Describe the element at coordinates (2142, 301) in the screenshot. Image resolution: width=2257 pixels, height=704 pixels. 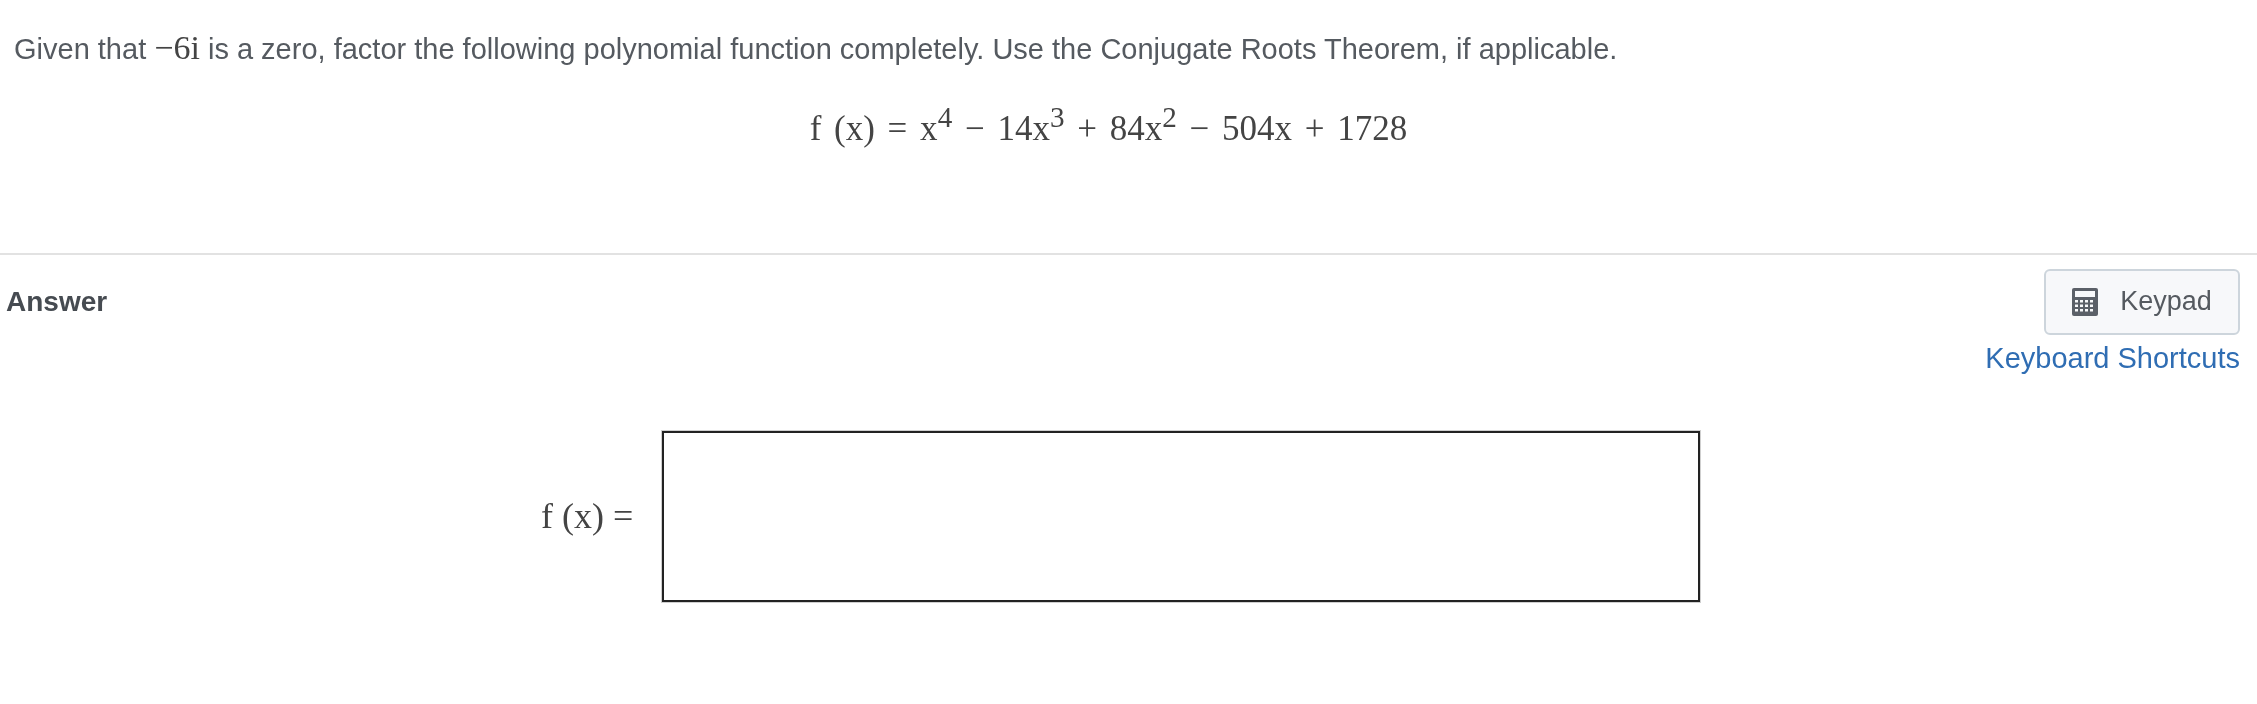
I see `keypad-button: Keypad` at that location.